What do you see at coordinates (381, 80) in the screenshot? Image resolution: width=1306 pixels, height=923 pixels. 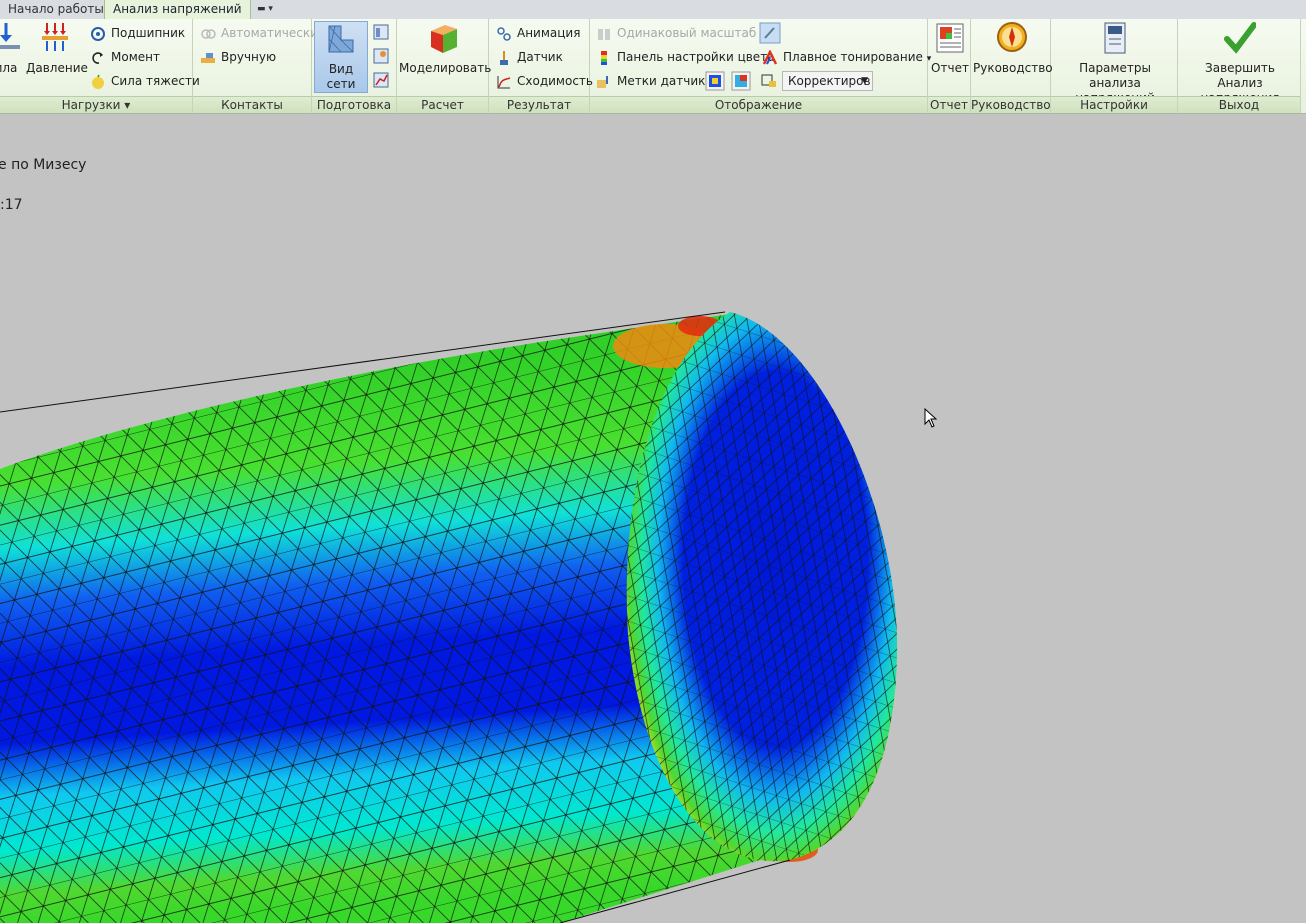 I see `convergence-settings-icon` at bounding box center [381, 80].